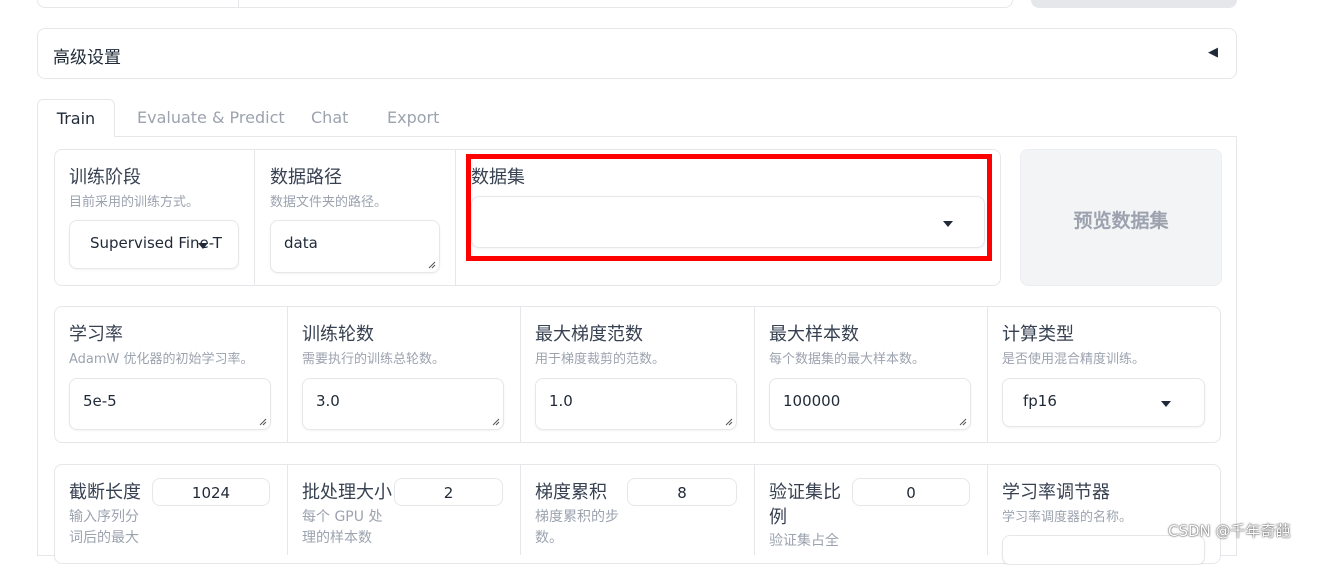  Describe the element at coordinates (329, 202) in the screenshot. I see `data-dir-info: 数据文件夹的路径。` at that location.